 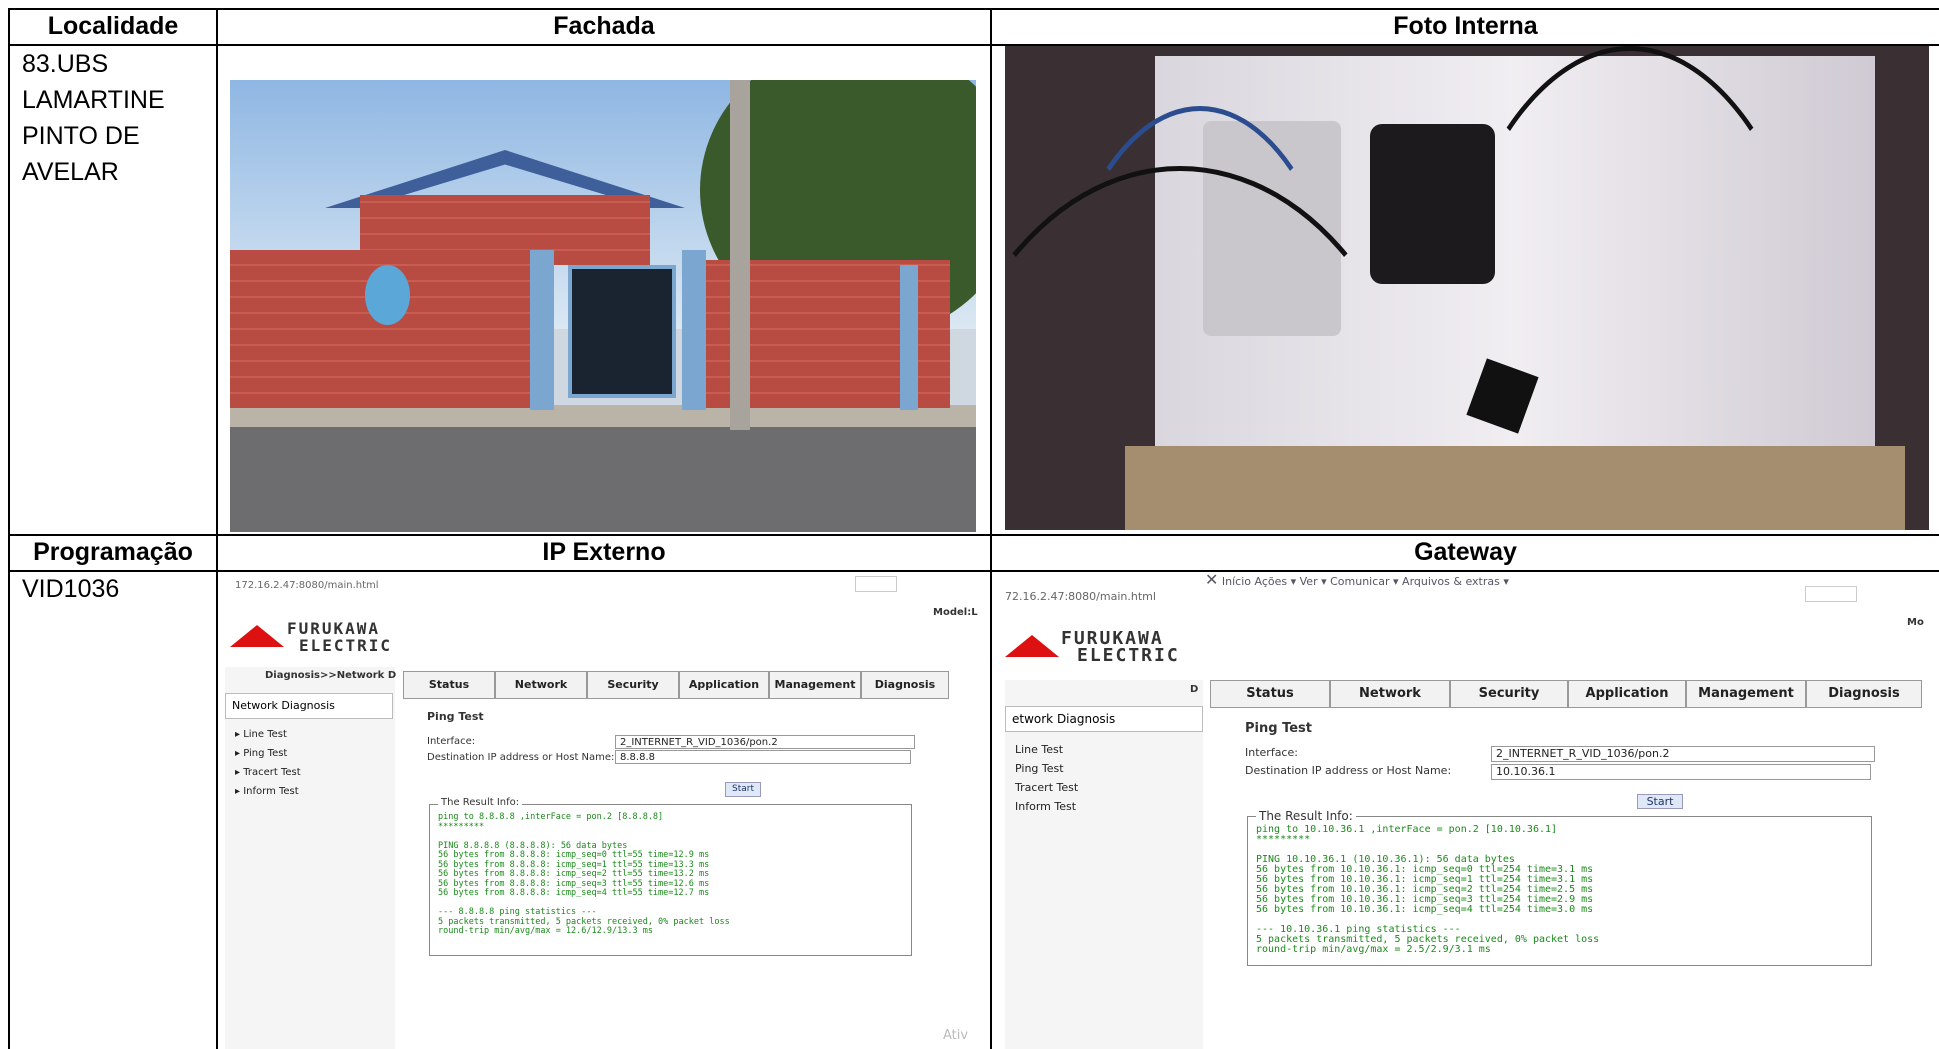 I want to click on facade-utility-pole, so click(x=740, y=255).